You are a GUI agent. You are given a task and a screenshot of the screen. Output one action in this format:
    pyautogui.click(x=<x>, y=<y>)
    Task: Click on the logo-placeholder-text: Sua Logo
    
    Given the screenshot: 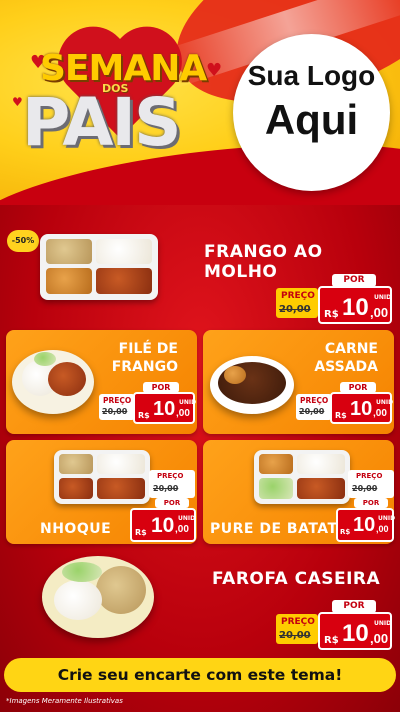 What is the action you would take?
    pyautogui.click(x=311, y=75)
    